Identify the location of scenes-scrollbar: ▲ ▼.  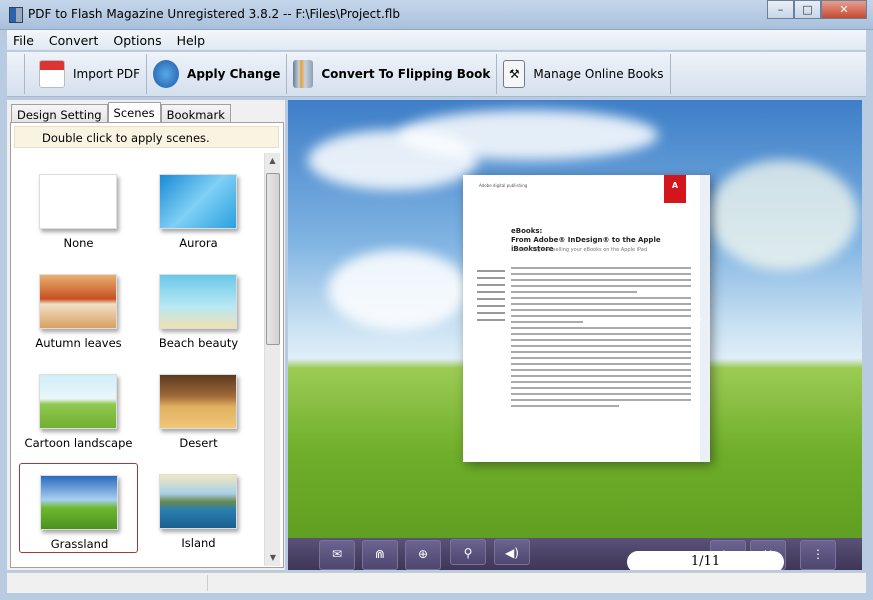
(272, 359).